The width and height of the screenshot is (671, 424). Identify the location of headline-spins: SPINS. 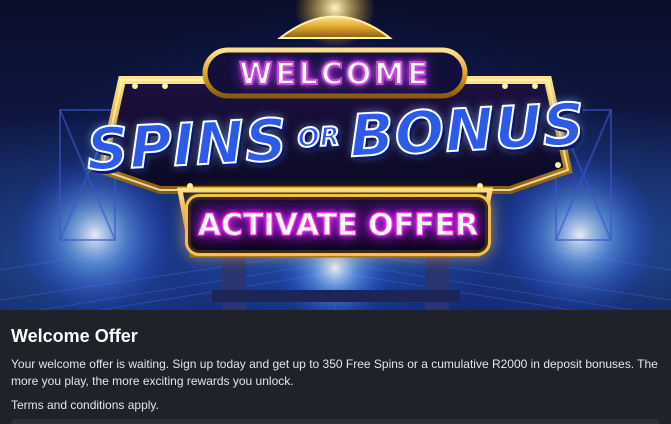
(187, 145).